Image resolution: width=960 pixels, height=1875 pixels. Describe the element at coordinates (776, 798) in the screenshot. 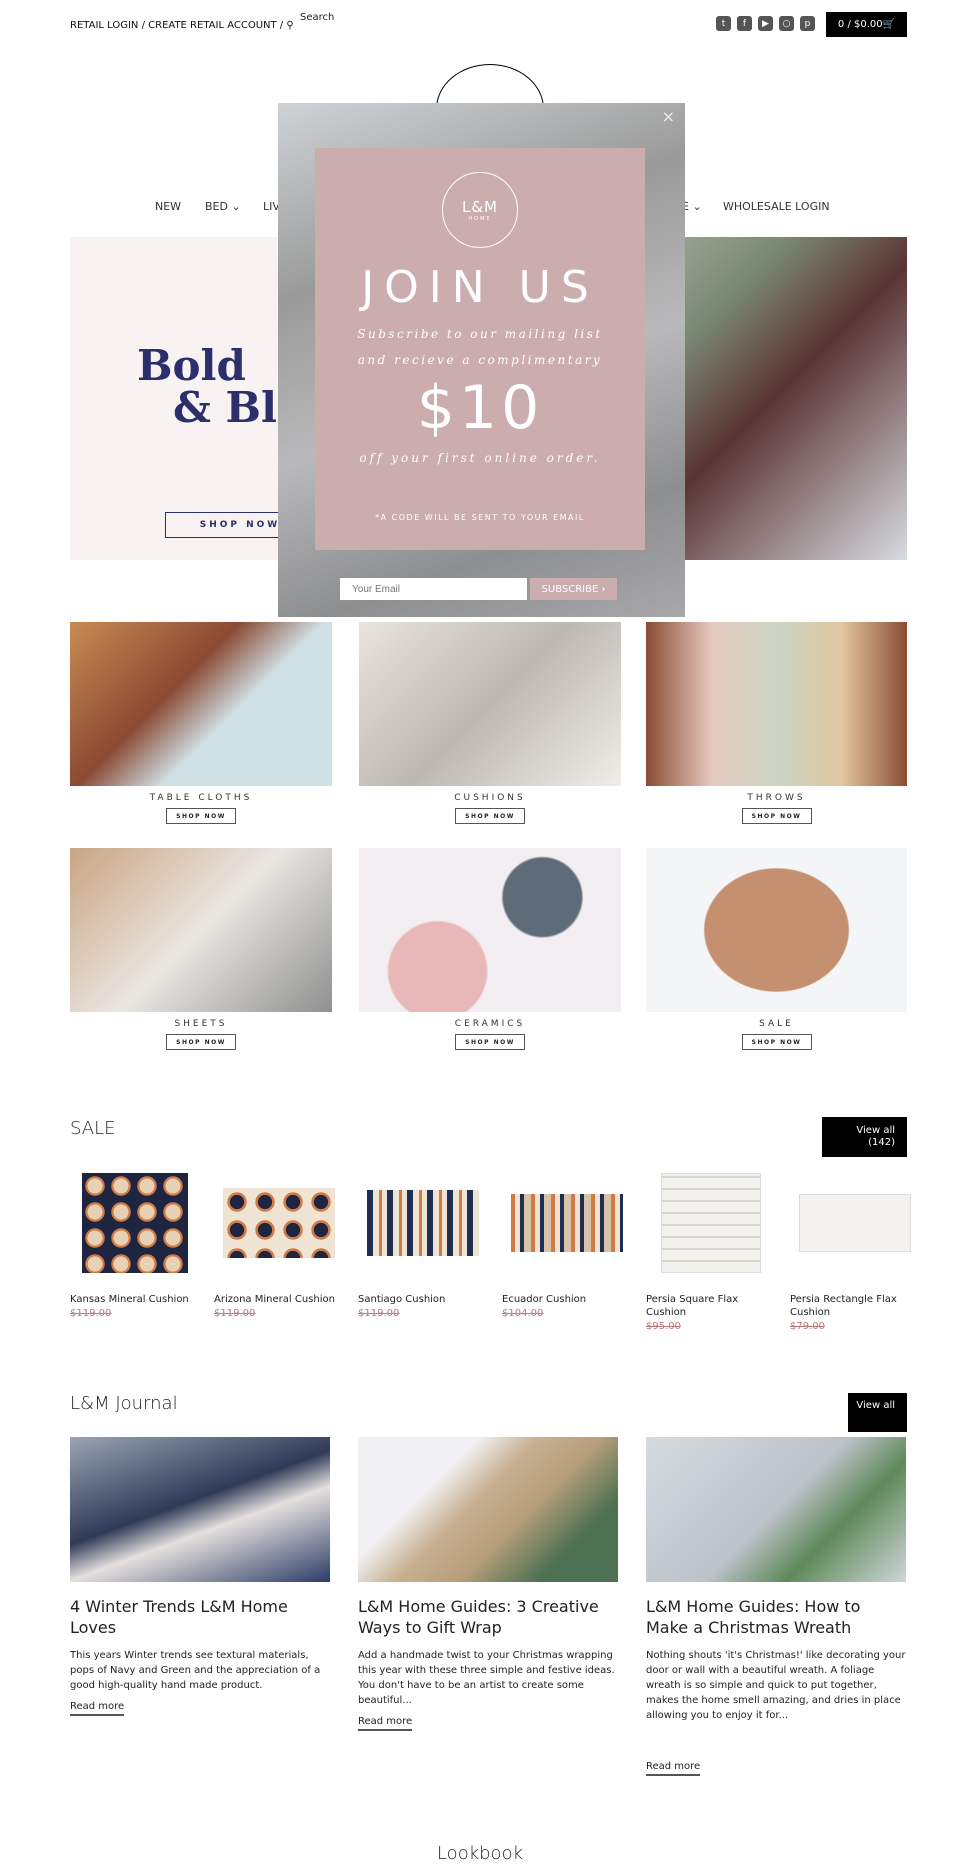

I see `category-label: THROWS` at that location.